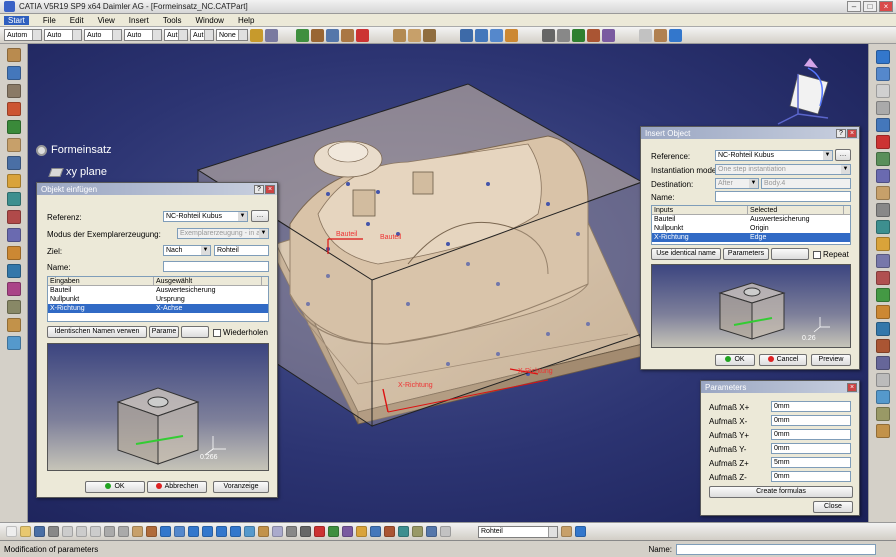 This screenshot has height=557, width=896. I want to click on scale-icon, so click(13, 271).